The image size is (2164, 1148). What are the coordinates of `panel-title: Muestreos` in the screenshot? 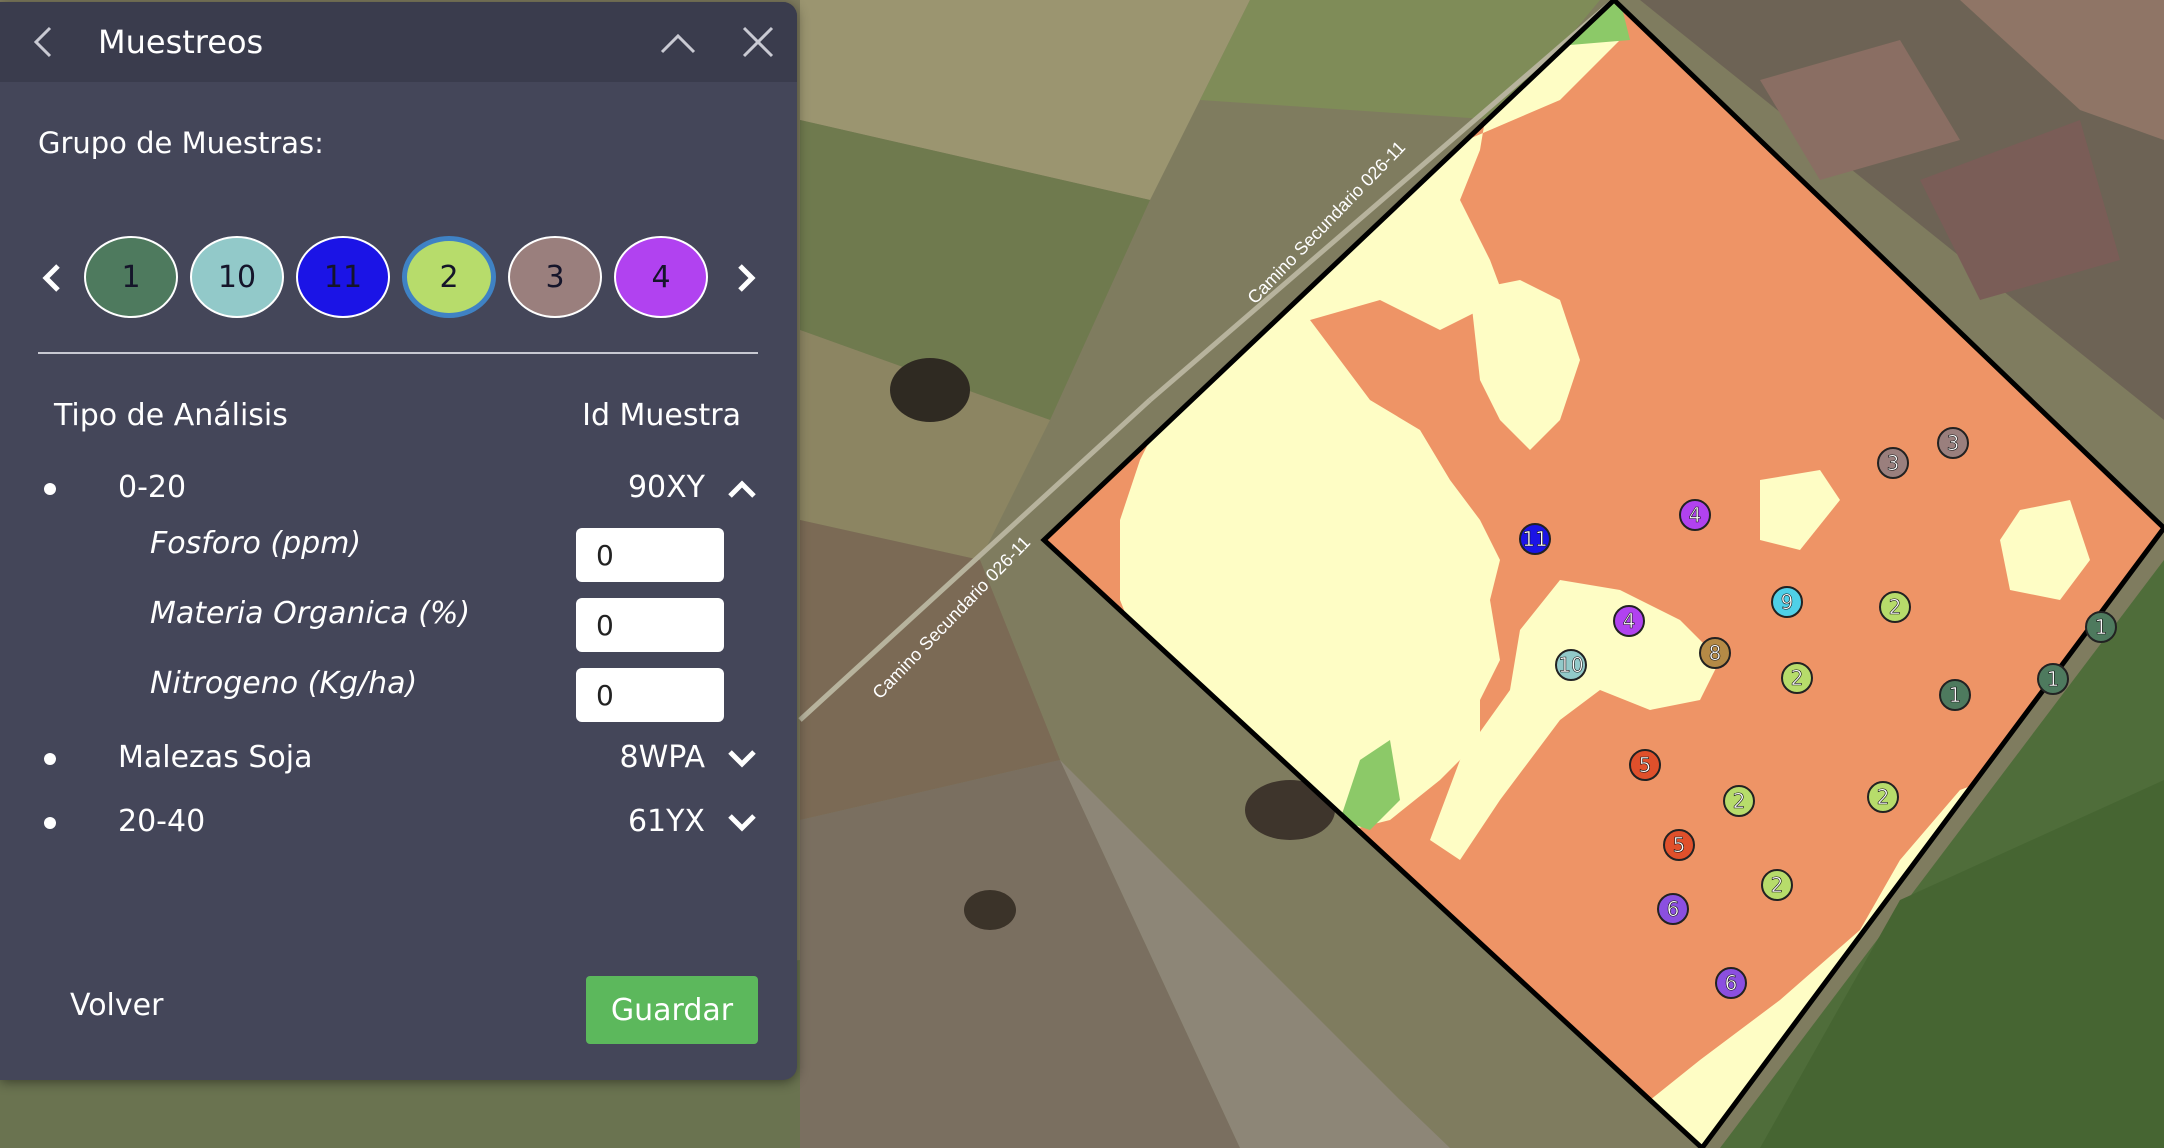 It's located at (181, 42).